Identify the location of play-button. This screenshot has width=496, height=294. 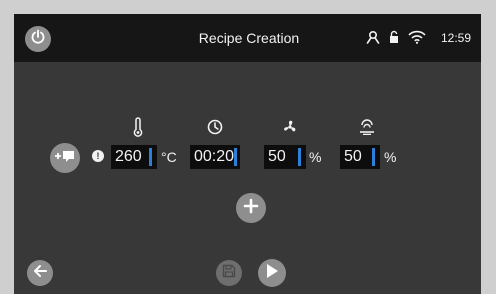
(272, 273).